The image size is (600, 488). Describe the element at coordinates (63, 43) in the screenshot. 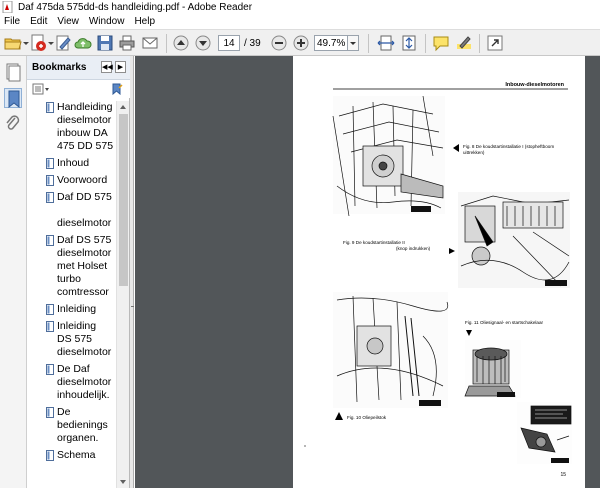

I see `edit-document-icon` at that location.